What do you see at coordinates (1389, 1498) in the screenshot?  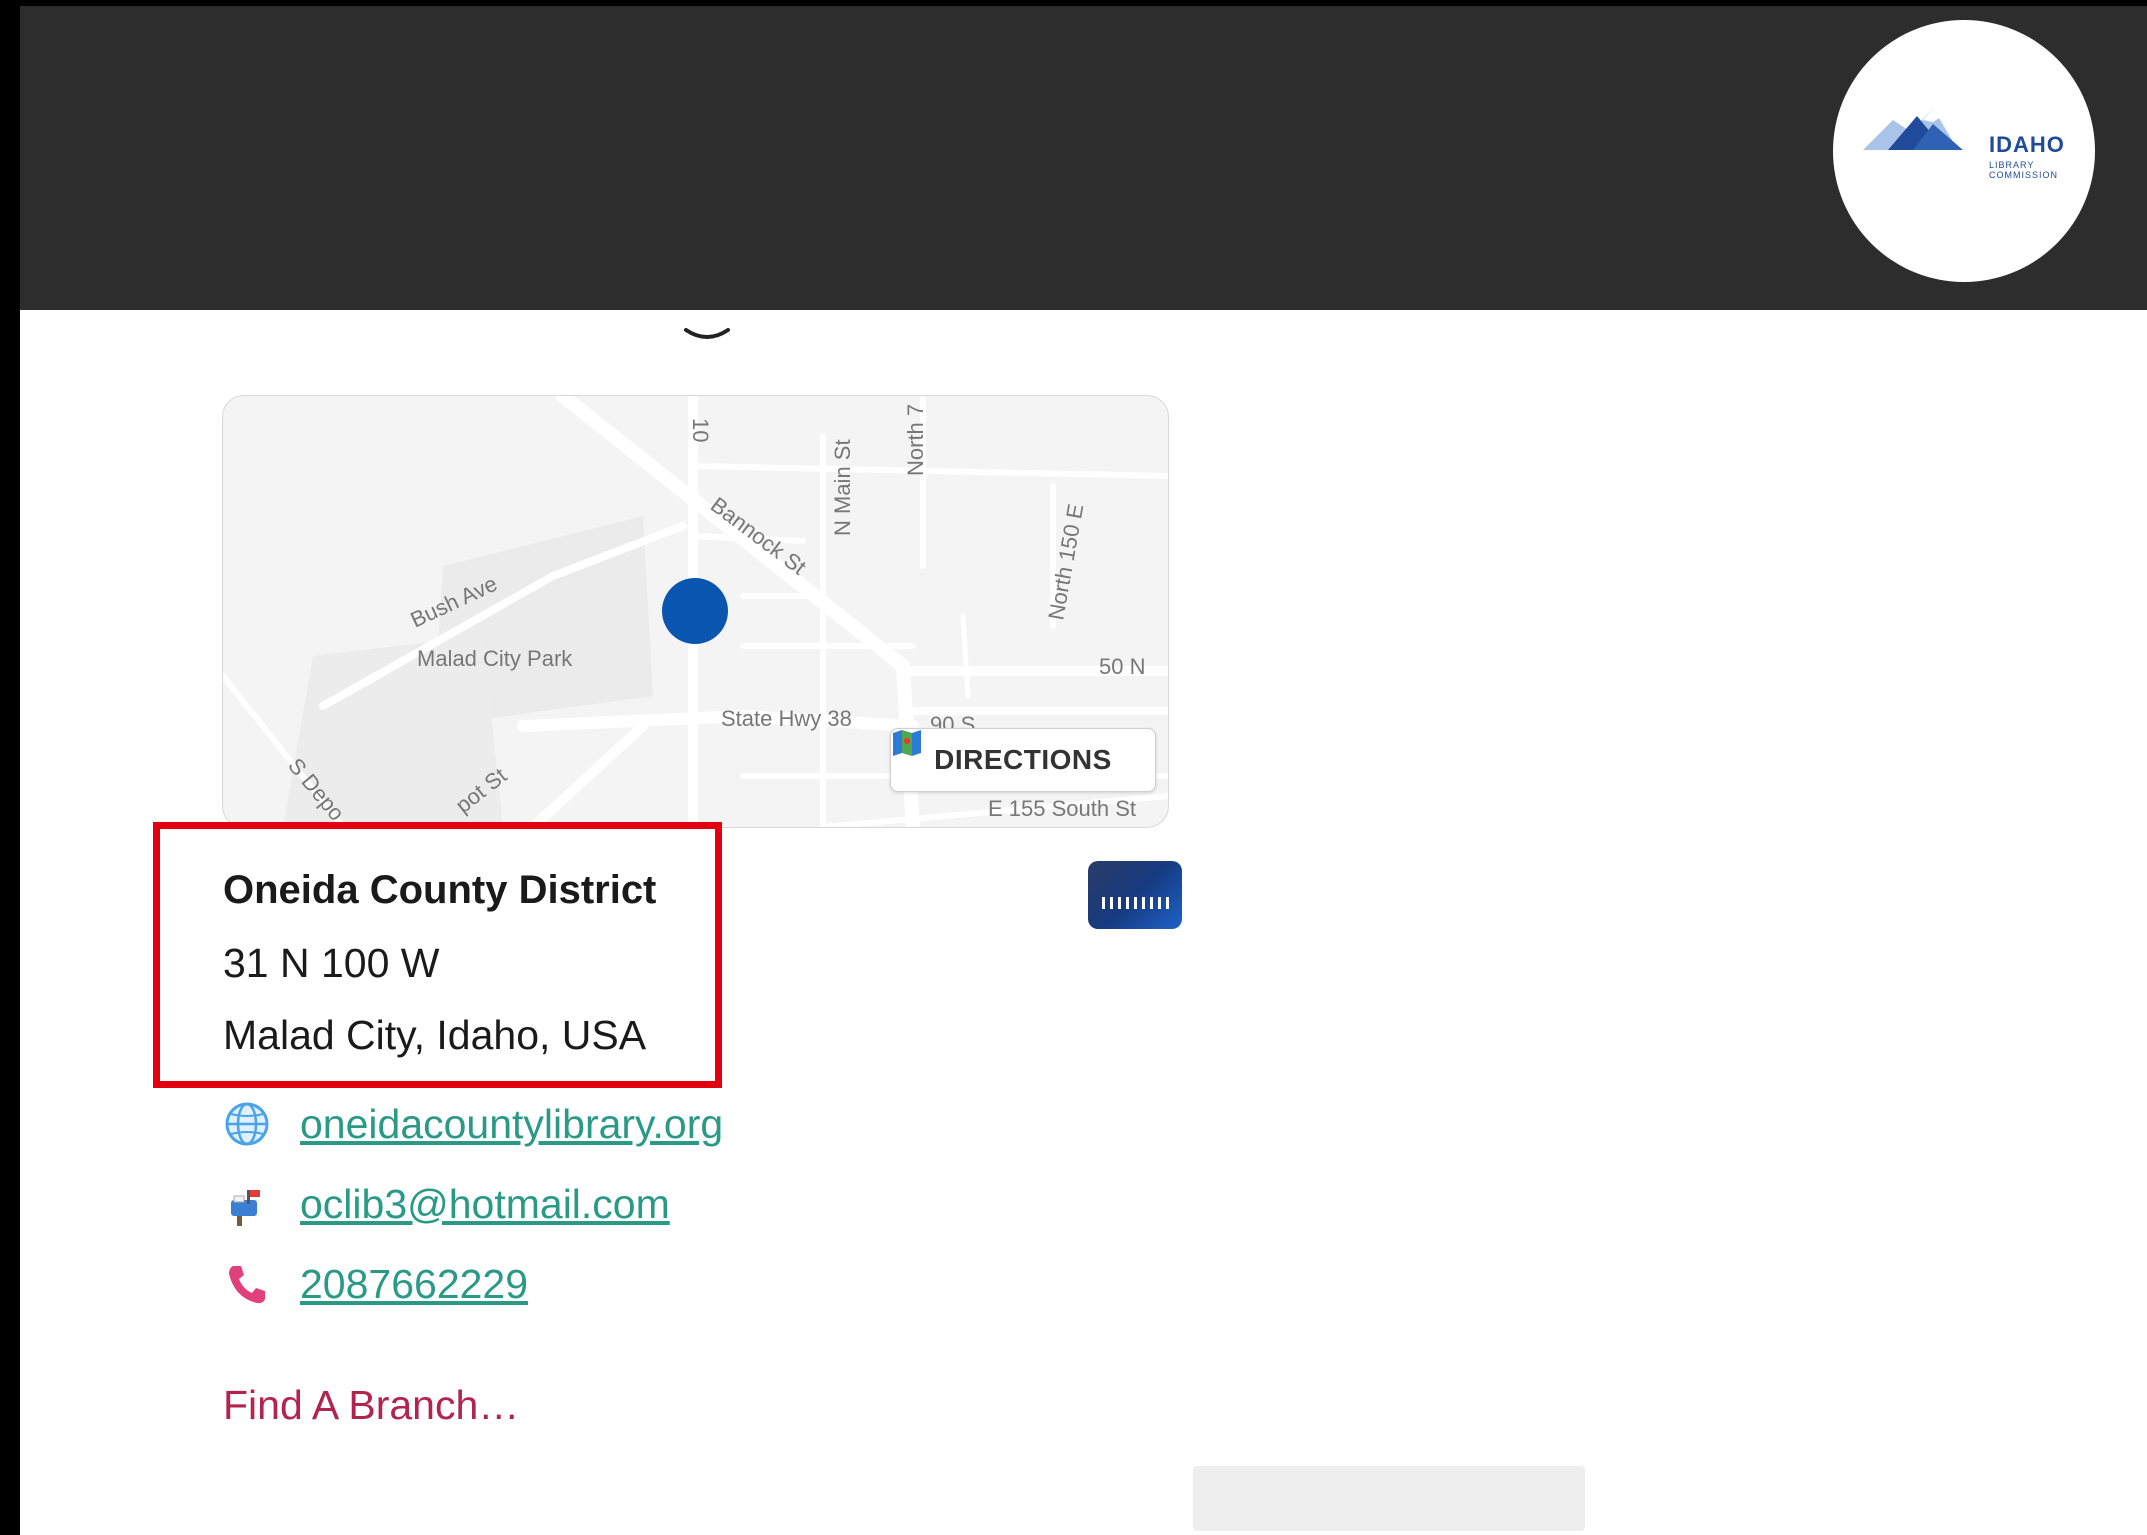 I see `loading-placeholder` at bounding box center [1389, 1498].